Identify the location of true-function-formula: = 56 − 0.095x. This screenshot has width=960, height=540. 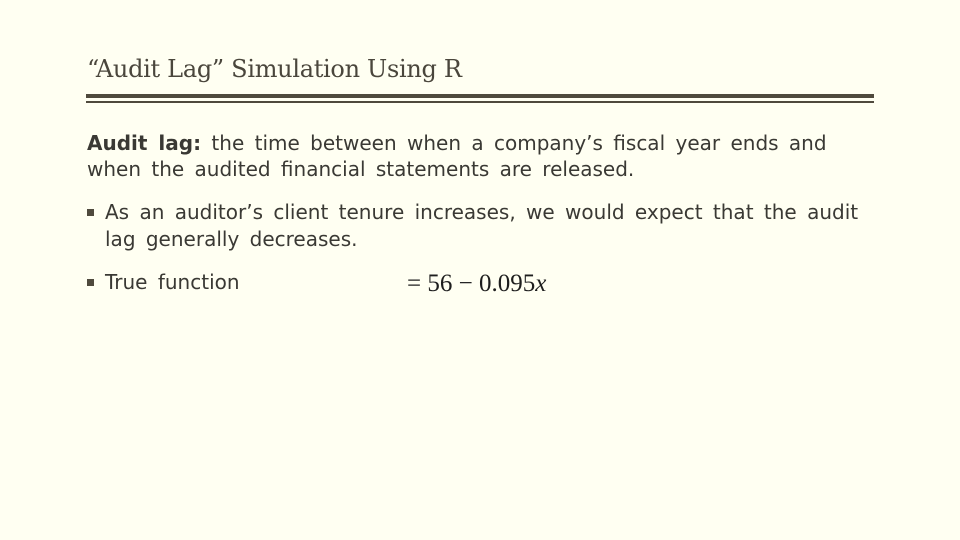
(476, 284).